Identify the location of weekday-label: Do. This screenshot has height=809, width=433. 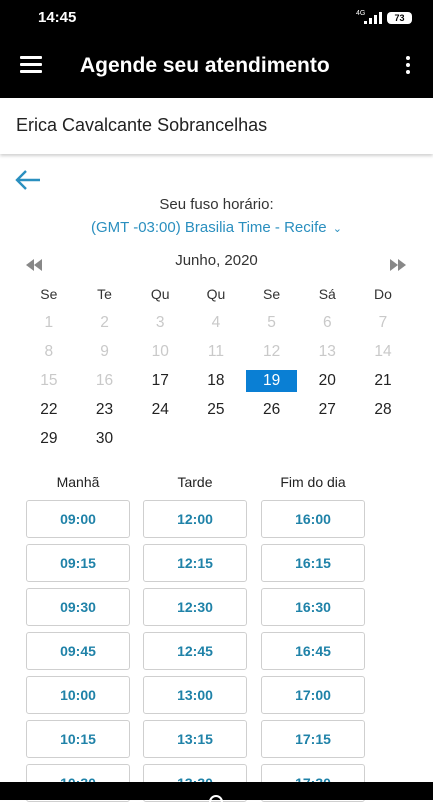
(383, 294).